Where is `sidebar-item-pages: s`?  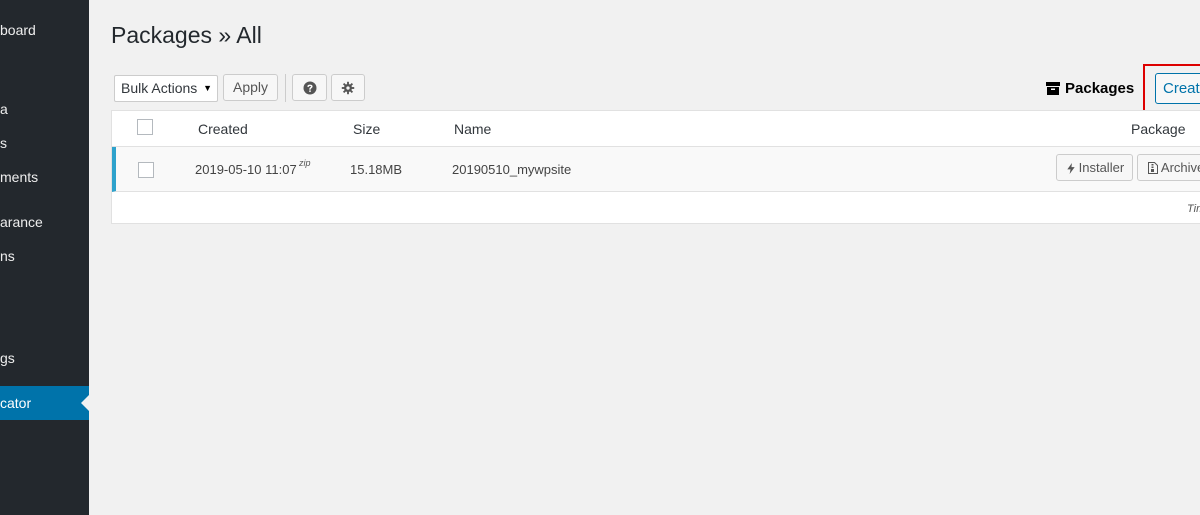
sidebar-item-pages: s is located at coordinates (44, 143).